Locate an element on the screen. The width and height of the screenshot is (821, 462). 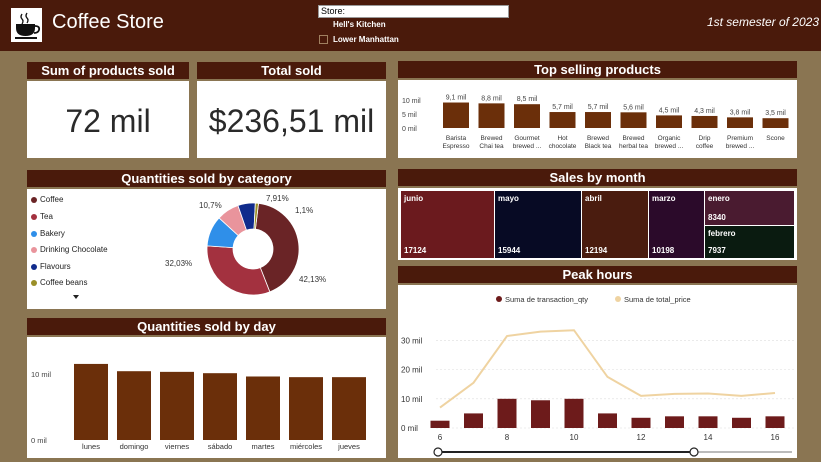
slice-label: 32,03% is located at coordinates (178, 263).